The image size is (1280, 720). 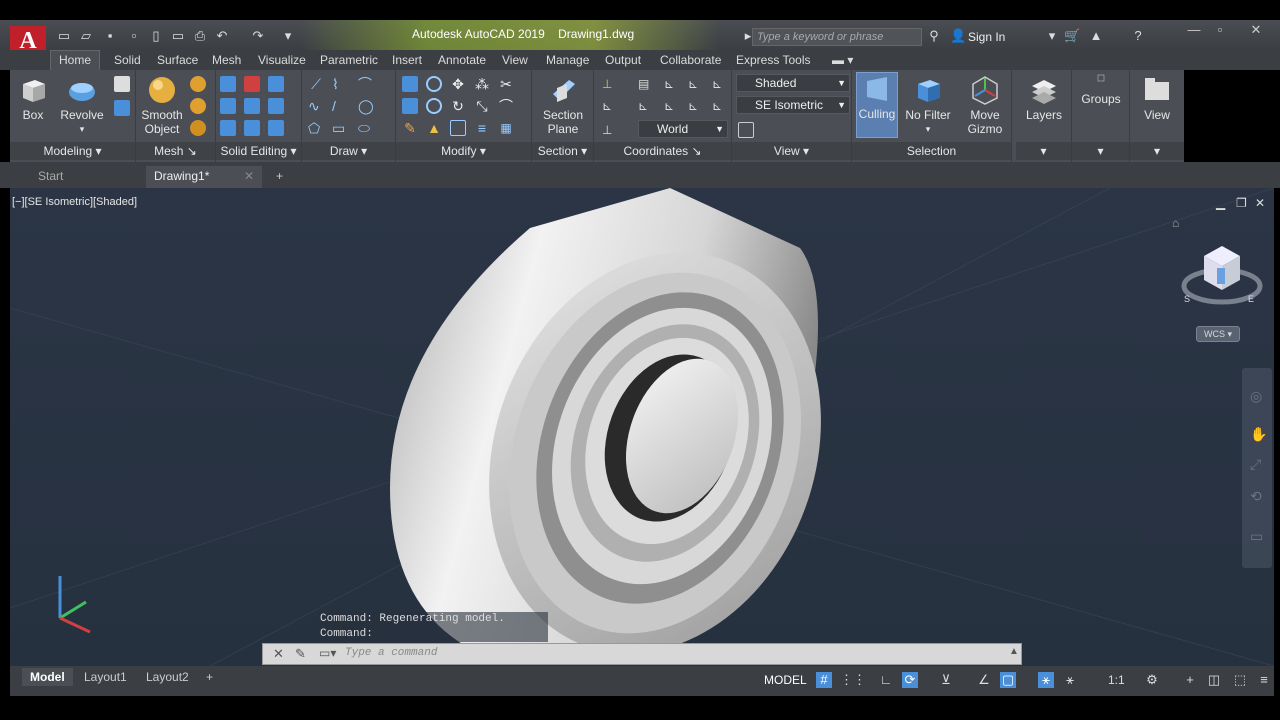 What do you see at coordinates (228, 128) in the screenshot?
I see `thicken-icon` at bounding box center [228, 128].